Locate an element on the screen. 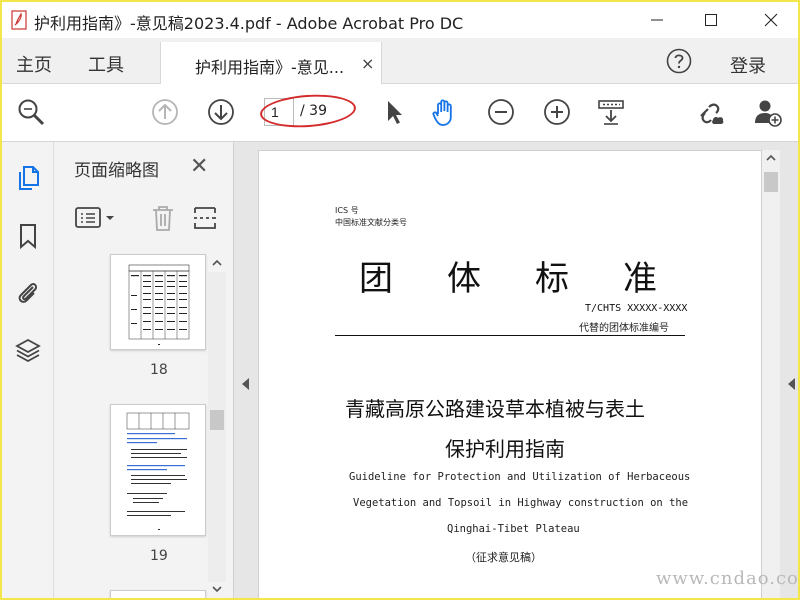 The image size is (800, 600). classification-label: 中国标准文献分类号 is located at coordinates (371, 222).